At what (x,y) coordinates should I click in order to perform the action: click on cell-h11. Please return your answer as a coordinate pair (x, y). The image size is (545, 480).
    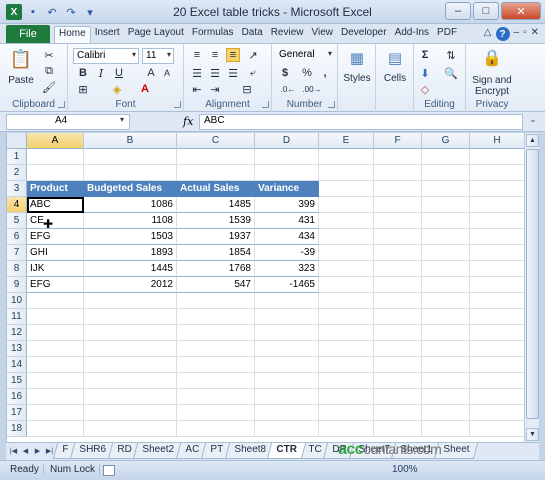
    Looking at the image, I should click on (497, 317).